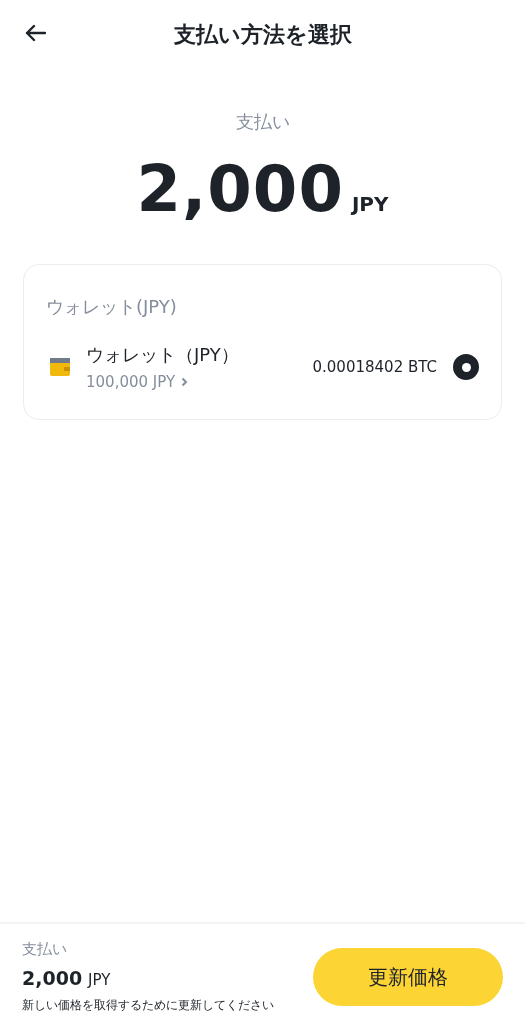  I want to click on section-title: ウォレット(JPY), so click(112, 307).